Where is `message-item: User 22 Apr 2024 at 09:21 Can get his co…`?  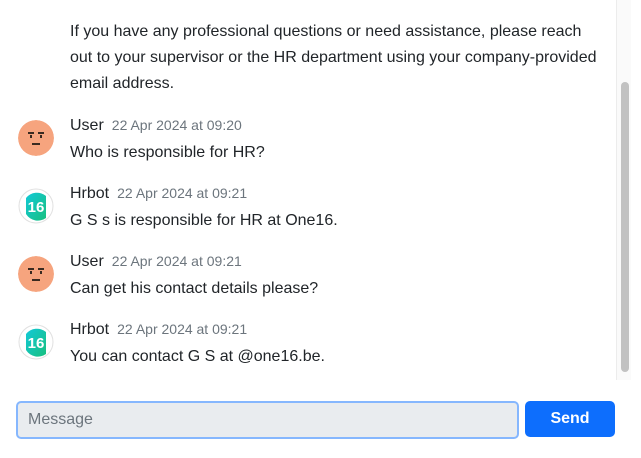 message-item: User 22 Apr 2024 at 09:21 Can get his co… is located at coordinates (308, 283).